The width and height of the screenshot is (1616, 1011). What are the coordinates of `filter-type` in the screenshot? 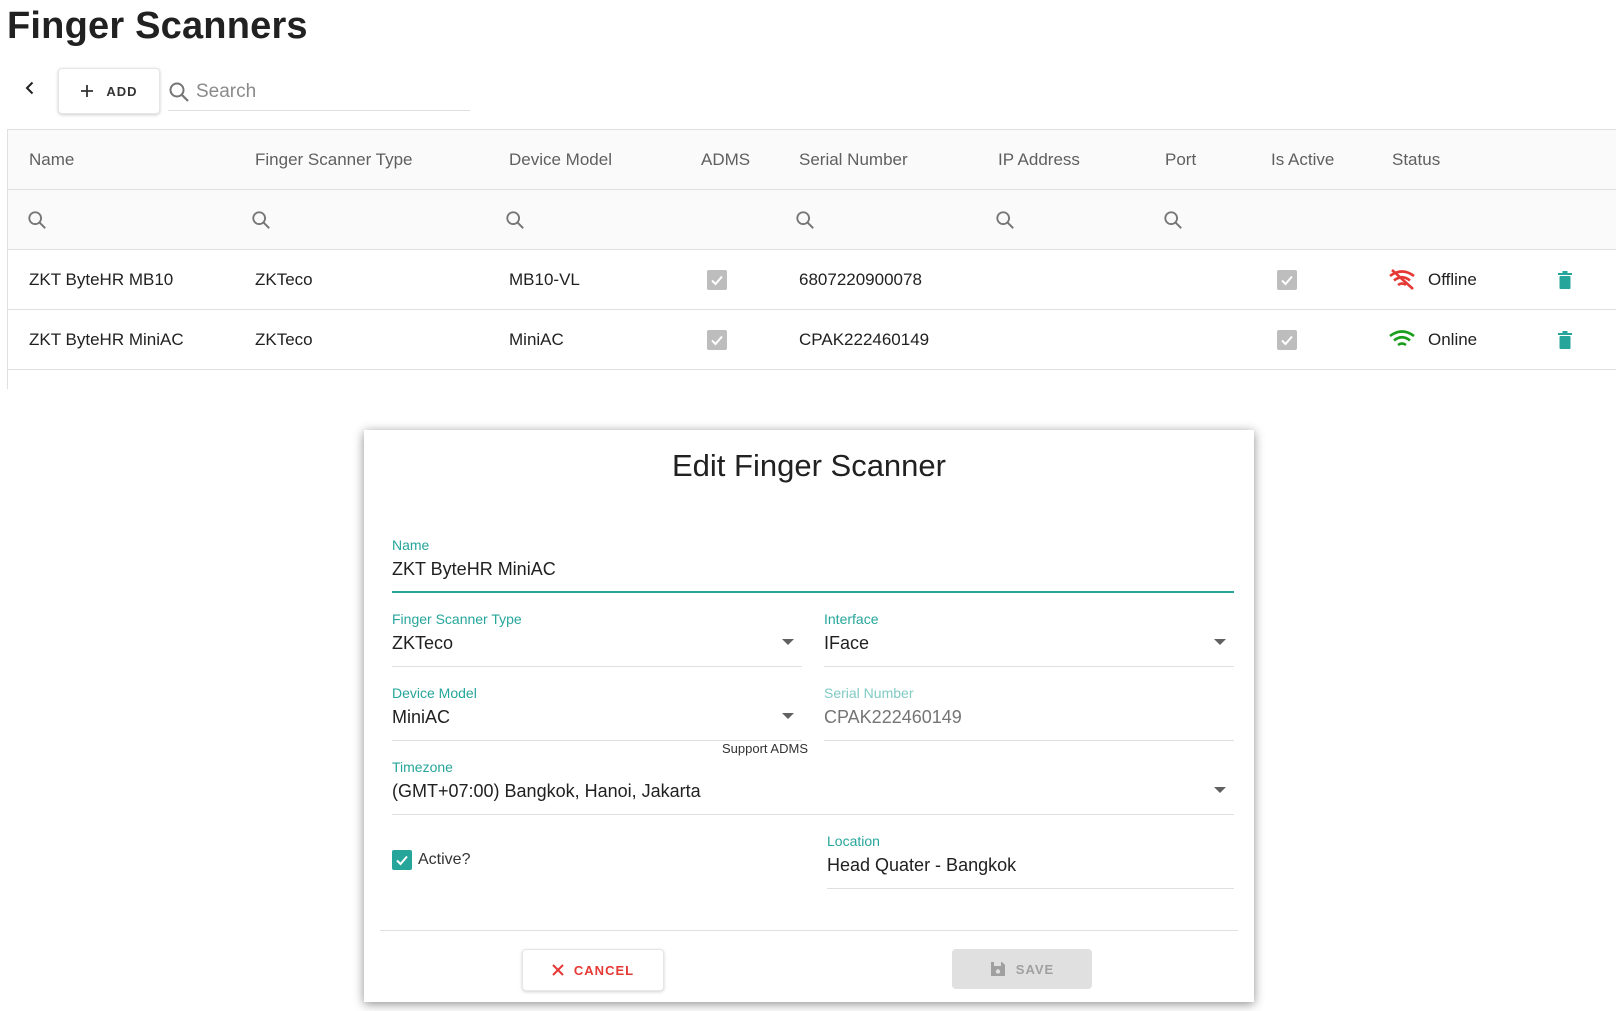 It's located at (261, 219).